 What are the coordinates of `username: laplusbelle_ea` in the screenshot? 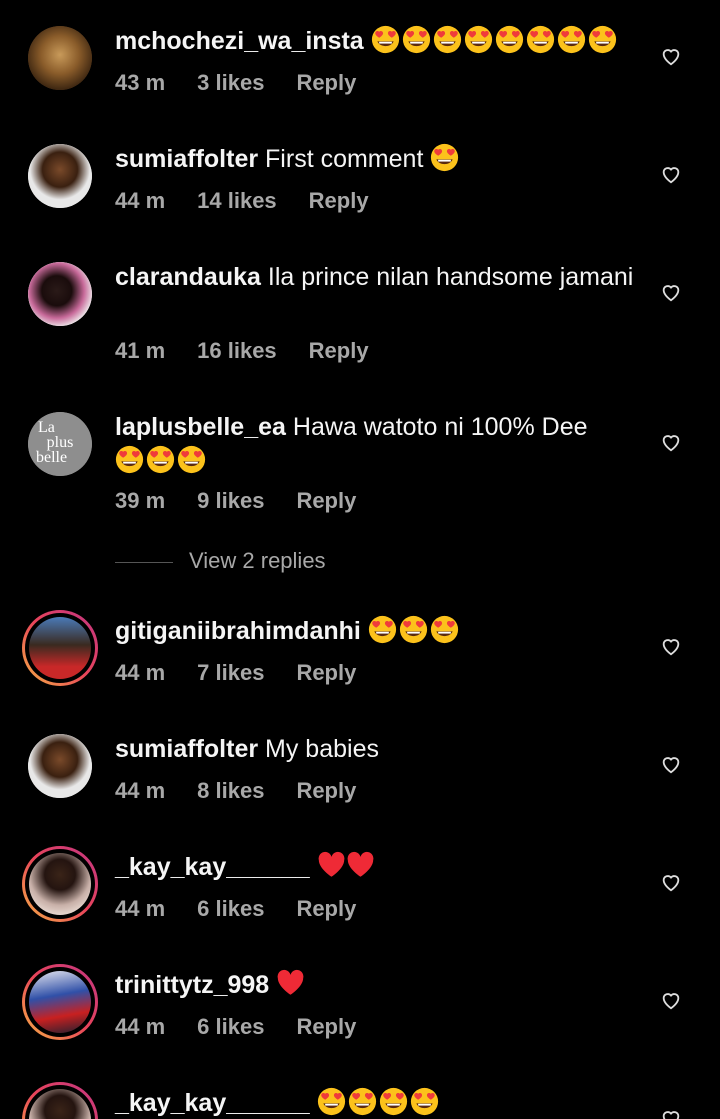 It's located at (200, 427).